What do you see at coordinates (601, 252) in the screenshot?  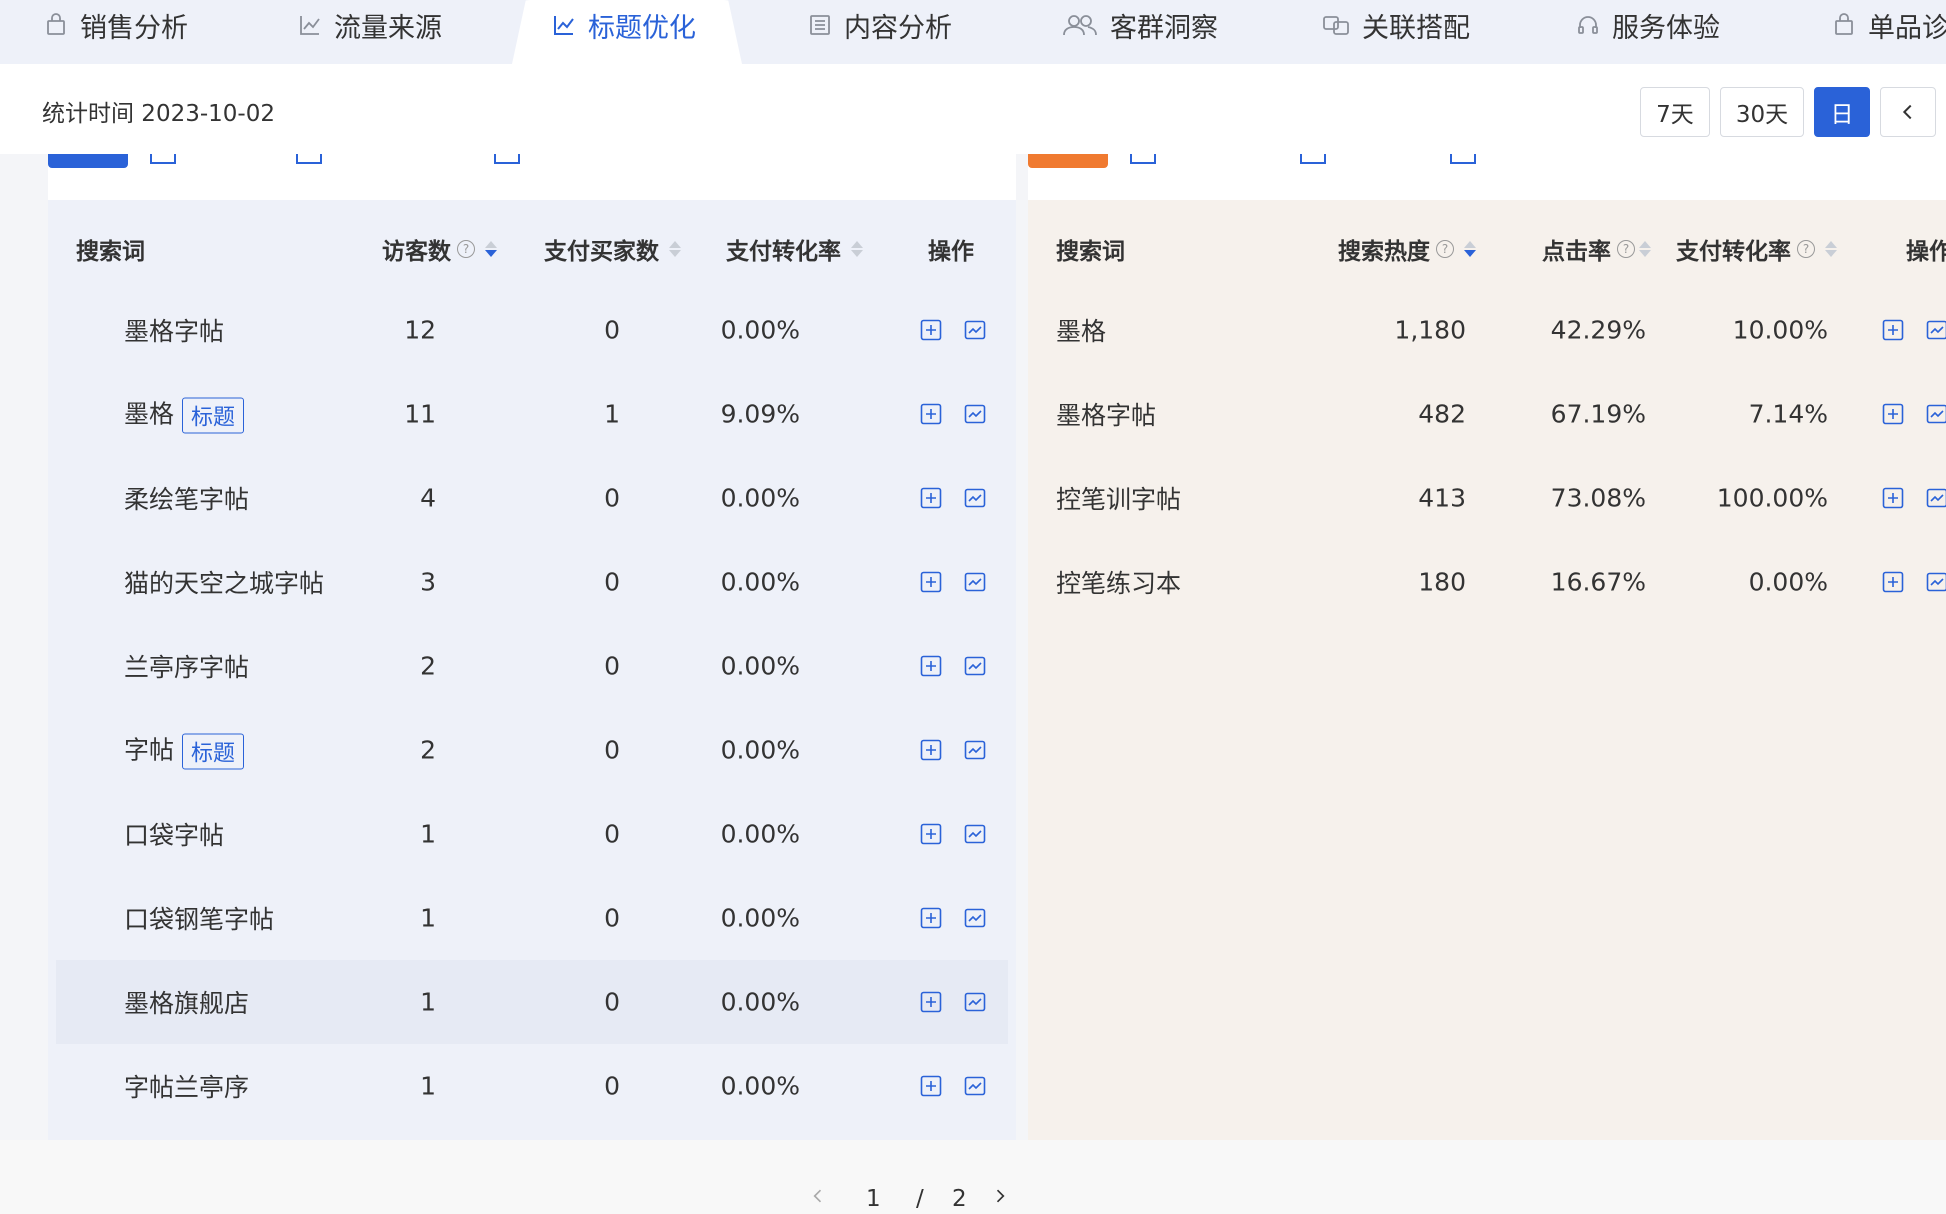 I see `col-header-label: 支付买家数` at bounding box center [601, 252].